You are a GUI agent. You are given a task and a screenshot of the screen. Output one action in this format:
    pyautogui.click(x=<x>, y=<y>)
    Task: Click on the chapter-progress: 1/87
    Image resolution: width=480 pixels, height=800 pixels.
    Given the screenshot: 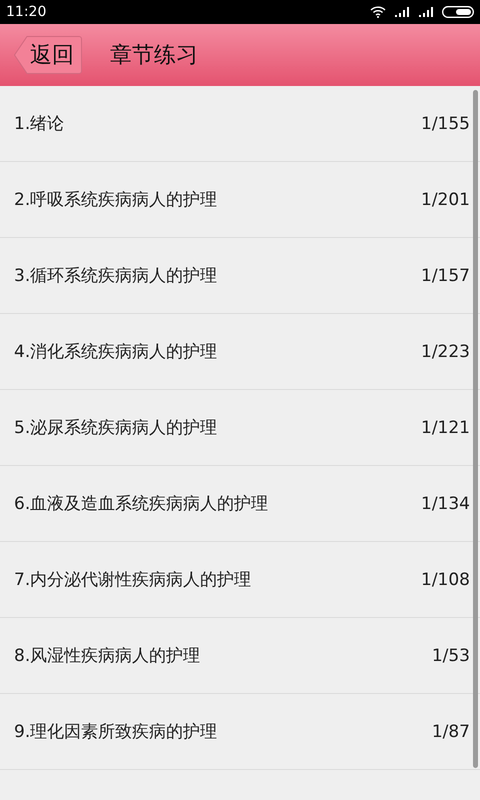 What is the action you would take?
    pyautogui.click(x=451, y=732)
    